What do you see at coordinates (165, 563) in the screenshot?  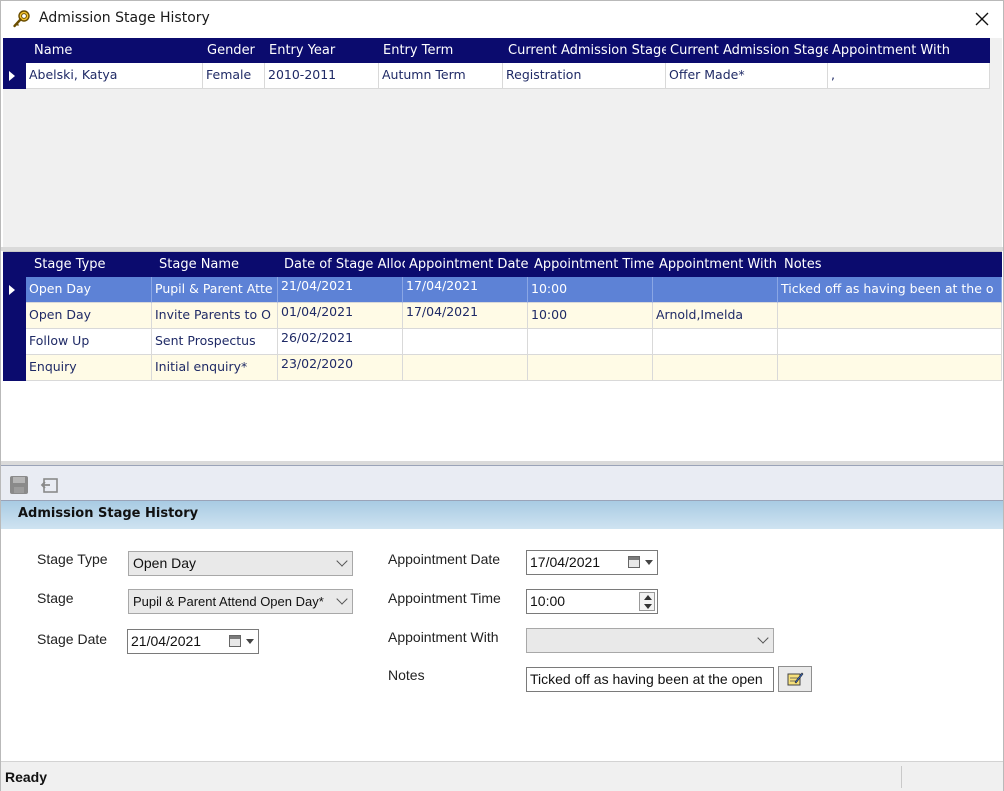 I see `stage-type-value: Open Day` at bounding box center [165, 563].